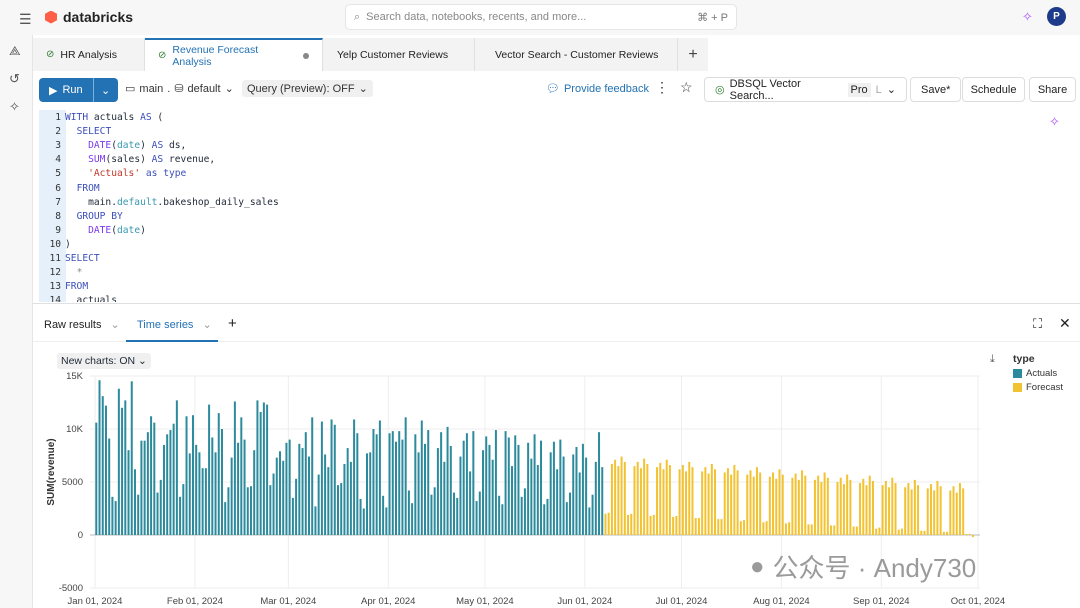 The image size is (1080, 608). I want to click on search-icon: ⌕, so click(357, 16).